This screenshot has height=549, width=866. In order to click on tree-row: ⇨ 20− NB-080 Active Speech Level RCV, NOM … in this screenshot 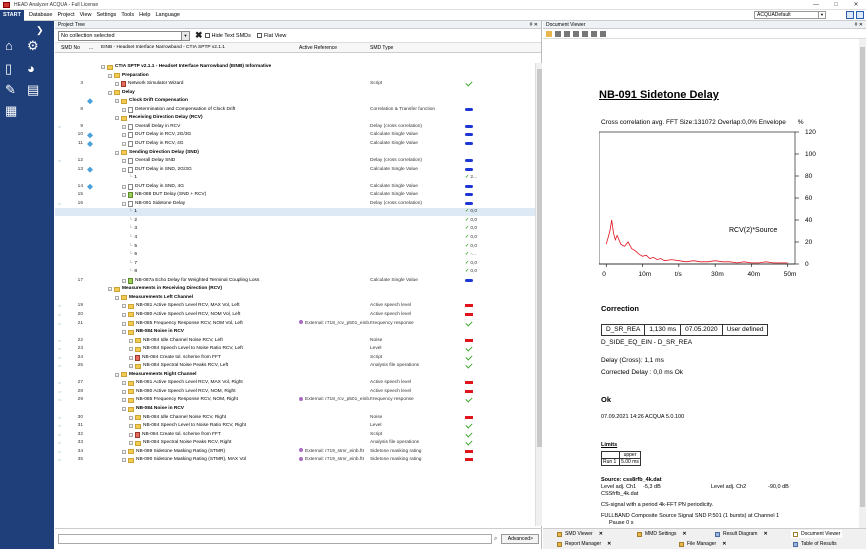, I will do `click(295, 315)`.